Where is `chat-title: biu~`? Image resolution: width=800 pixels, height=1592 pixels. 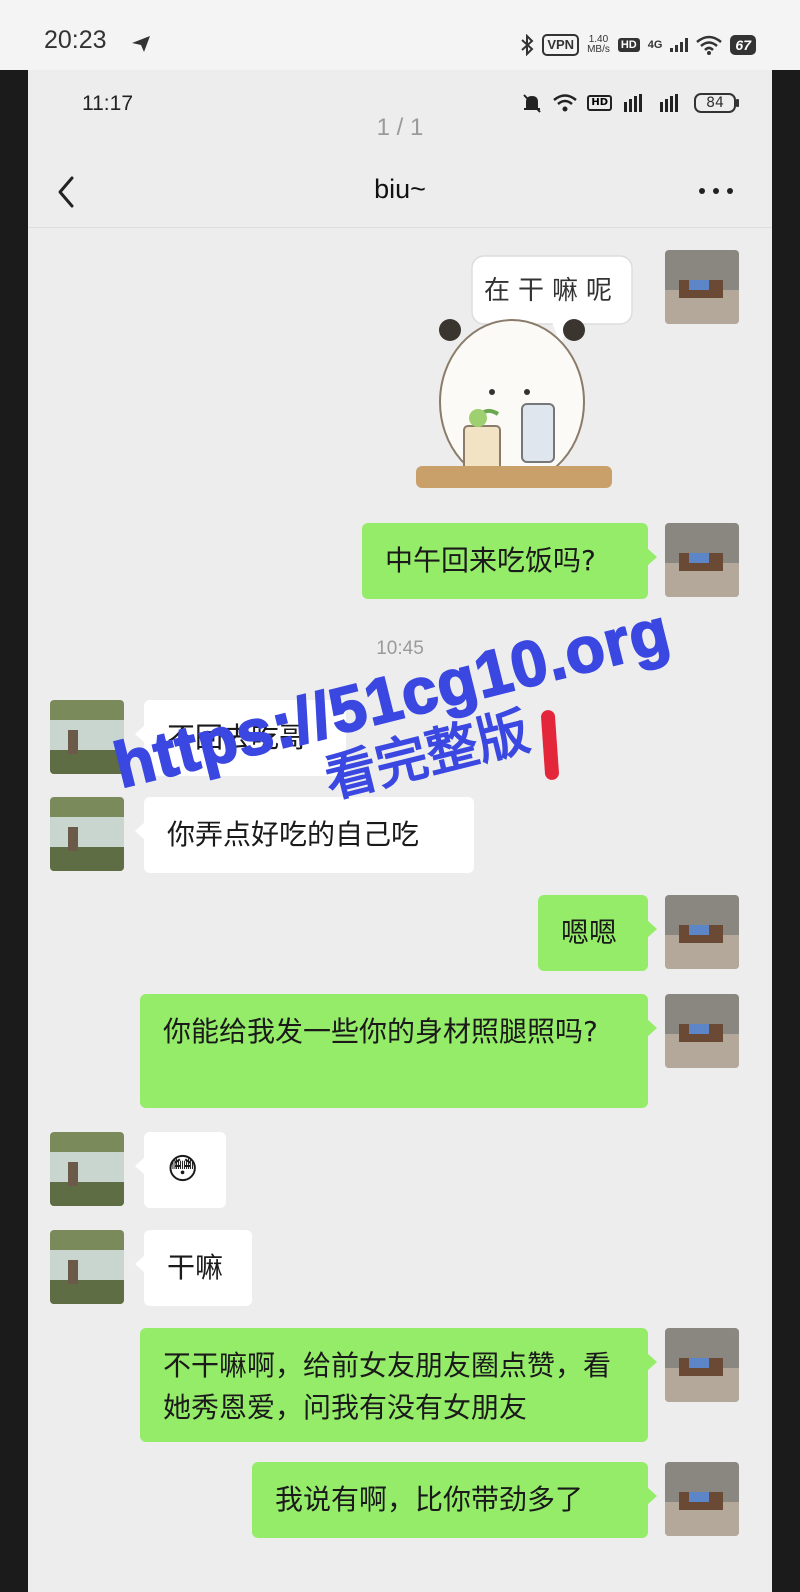
chat-title: biu~ is located at coordinates (400, 189).